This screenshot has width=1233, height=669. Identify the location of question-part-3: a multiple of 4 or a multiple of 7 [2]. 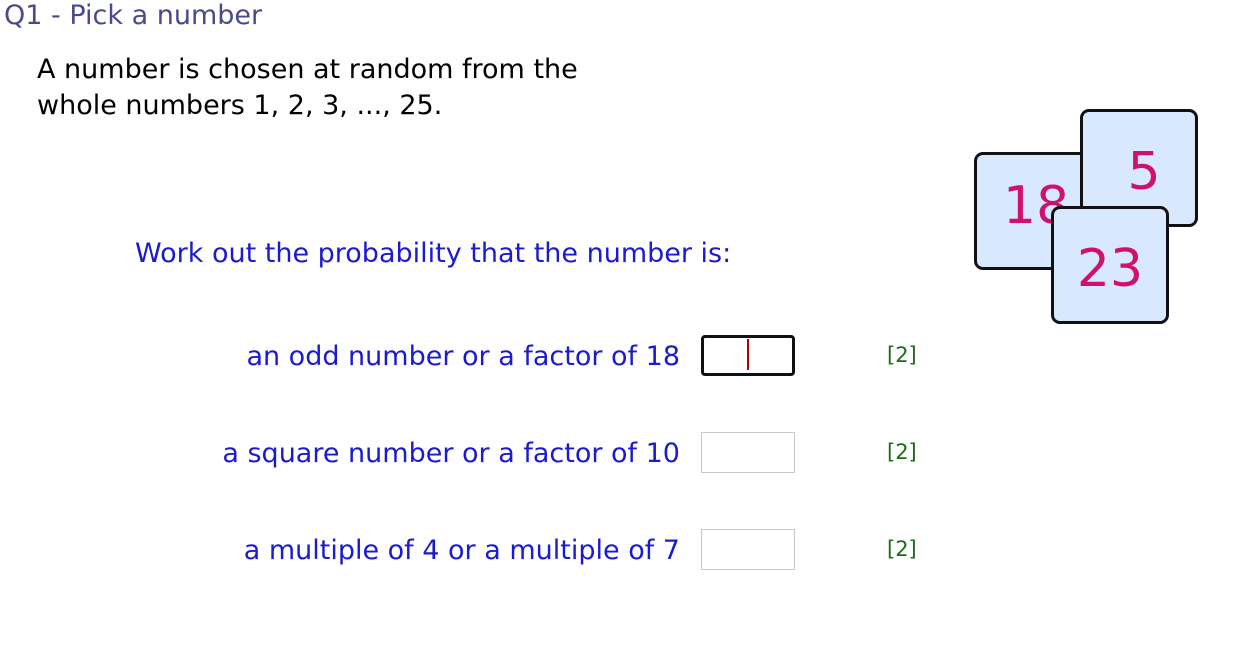
(616, 551).